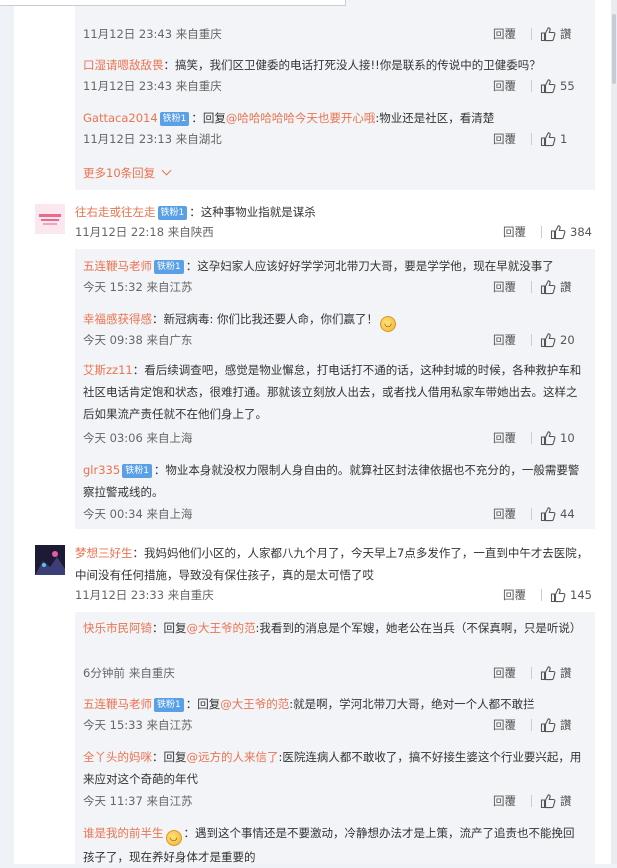  Describe the element at coordinates (549, 232) in the screenshot. I see `comment-actions: 回覆 384` at that location.